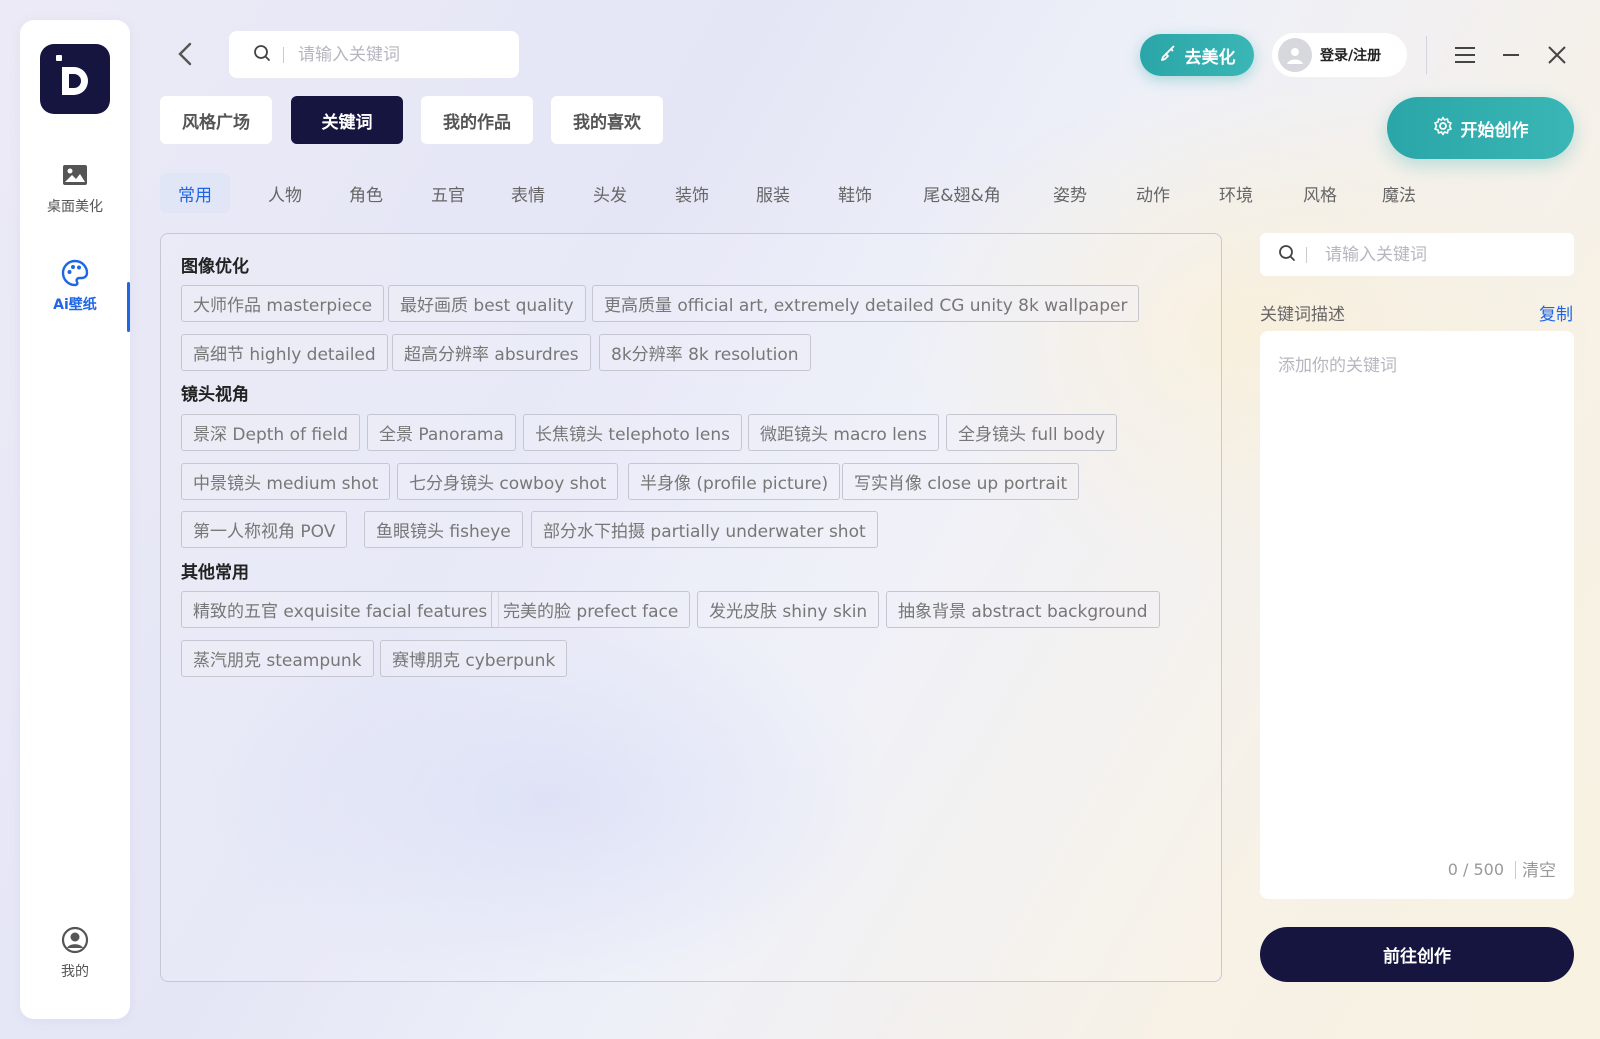 The height and width of the screenshot is (1039, 1600). I want to click on login-label: 登录/注册, so click(1351, 56).